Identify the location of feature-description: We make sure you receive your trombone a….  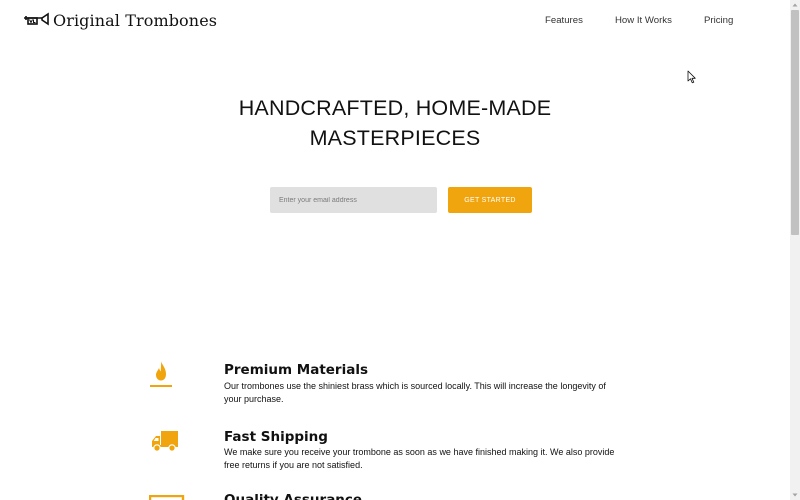
(419, 458).